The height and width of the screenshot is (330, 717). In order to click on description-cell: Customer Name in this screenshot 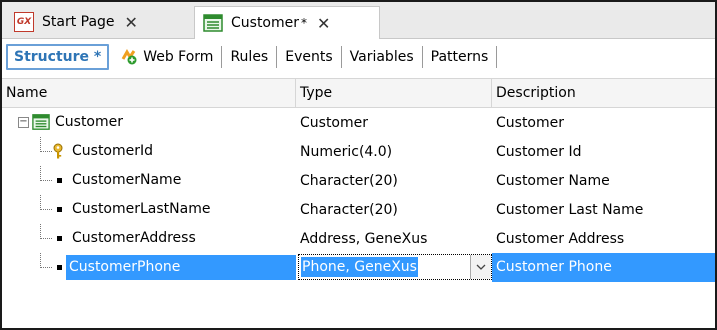, I will do `click(603, 181)`.